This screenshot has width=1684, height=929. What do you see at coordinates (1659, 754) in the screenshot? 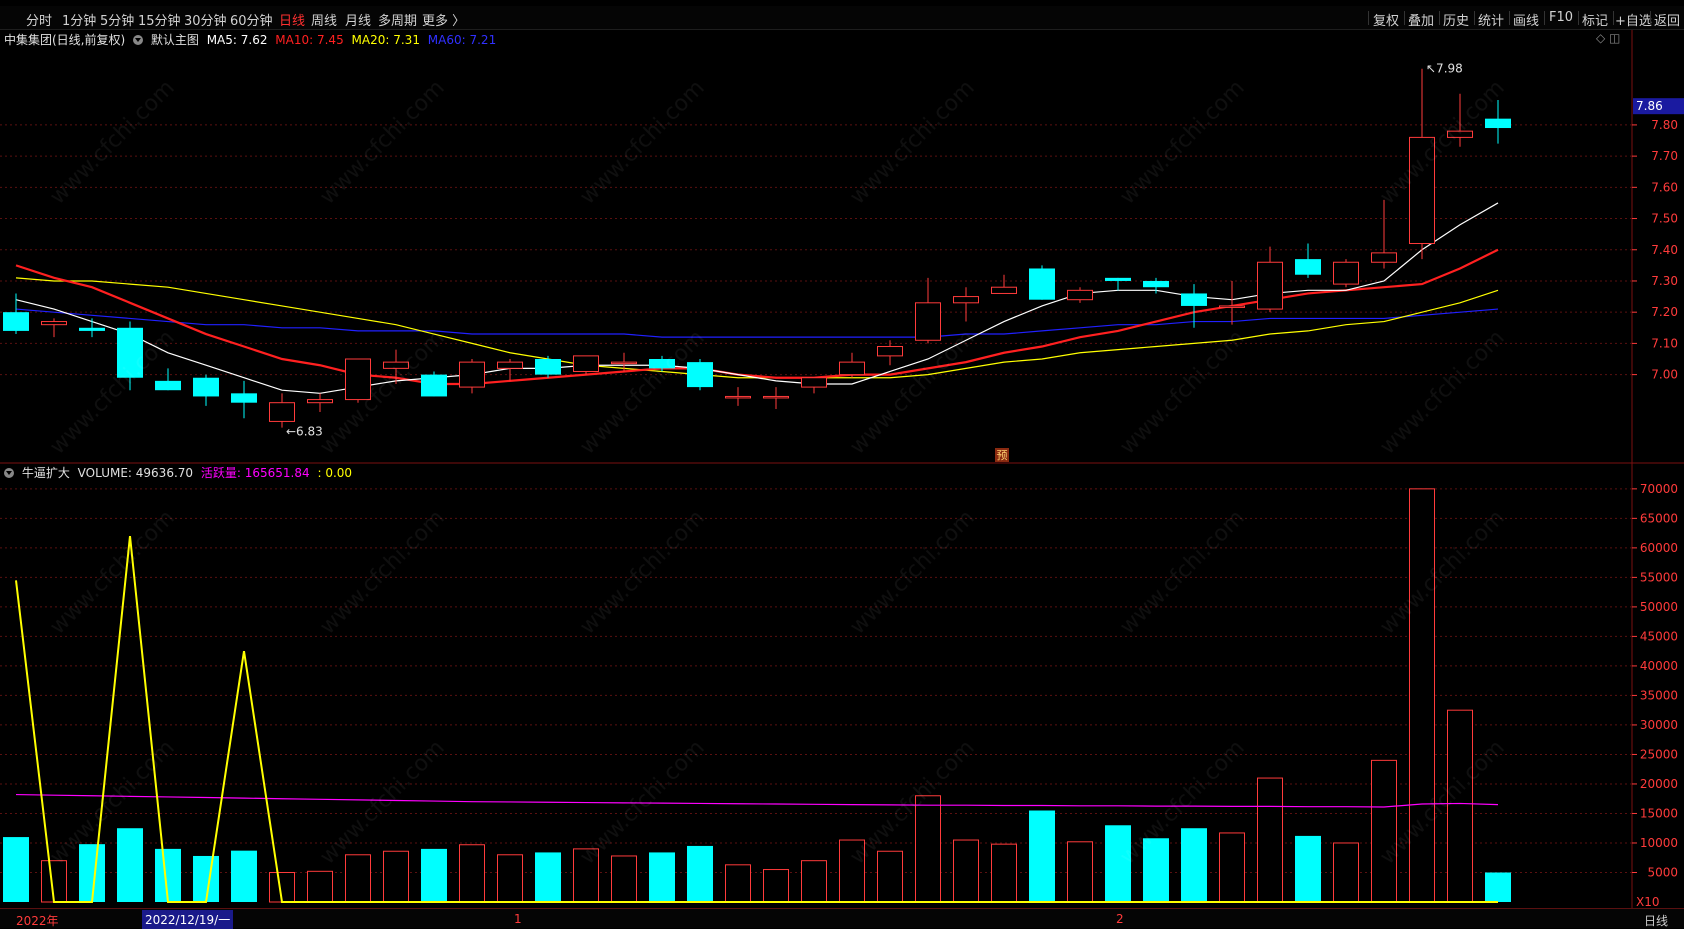
I see `volume-tick-label: 25000` at bounding box center [1659, 754].